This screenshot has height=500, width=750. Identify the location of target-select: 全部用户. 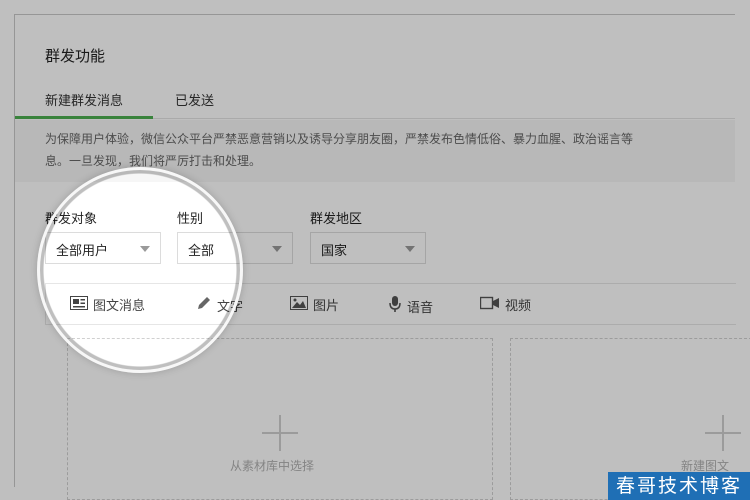
(103, 248).